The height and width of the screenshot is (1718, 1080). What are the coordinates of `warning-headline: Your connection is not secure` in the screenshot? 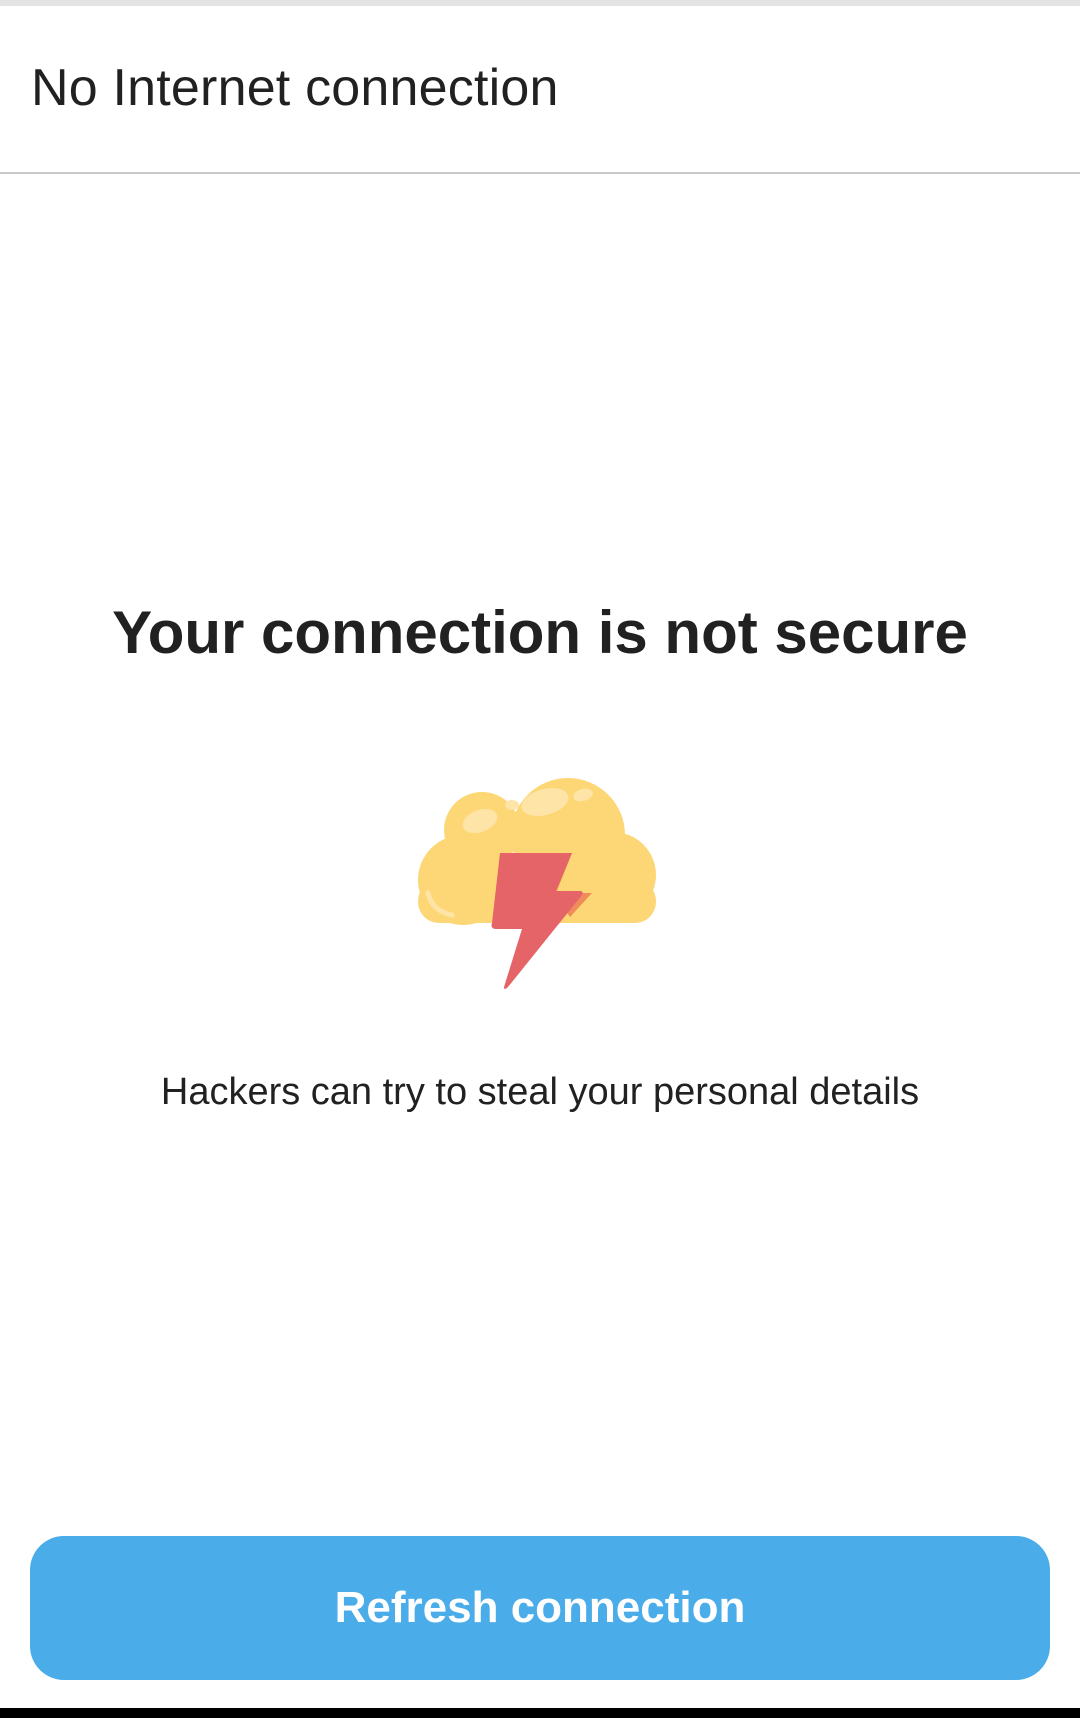 It's located at (540, 632).